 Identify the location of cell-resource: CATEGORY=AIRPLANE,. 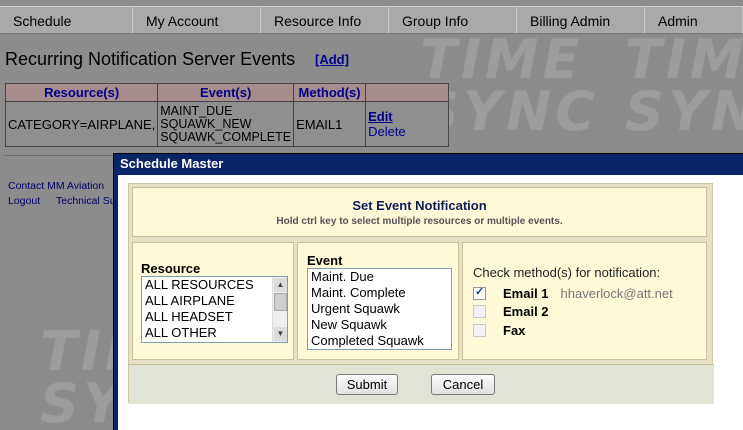
(81, 124).